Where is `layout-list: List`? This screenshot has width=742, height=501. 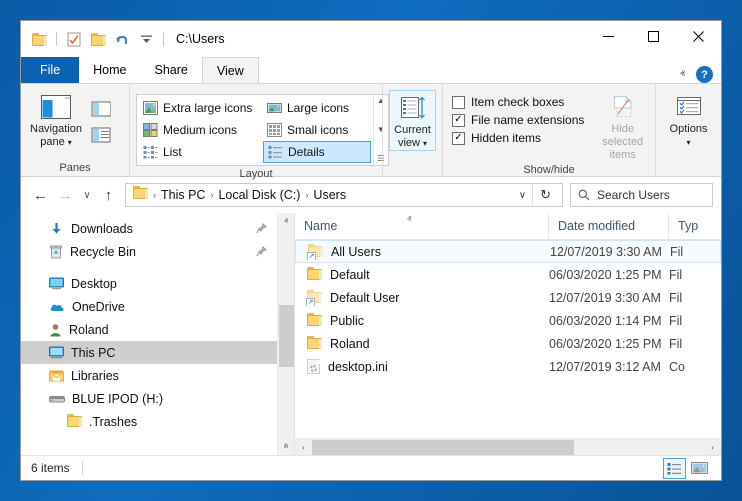 layout-list: List is located at coordinates (201, 152).